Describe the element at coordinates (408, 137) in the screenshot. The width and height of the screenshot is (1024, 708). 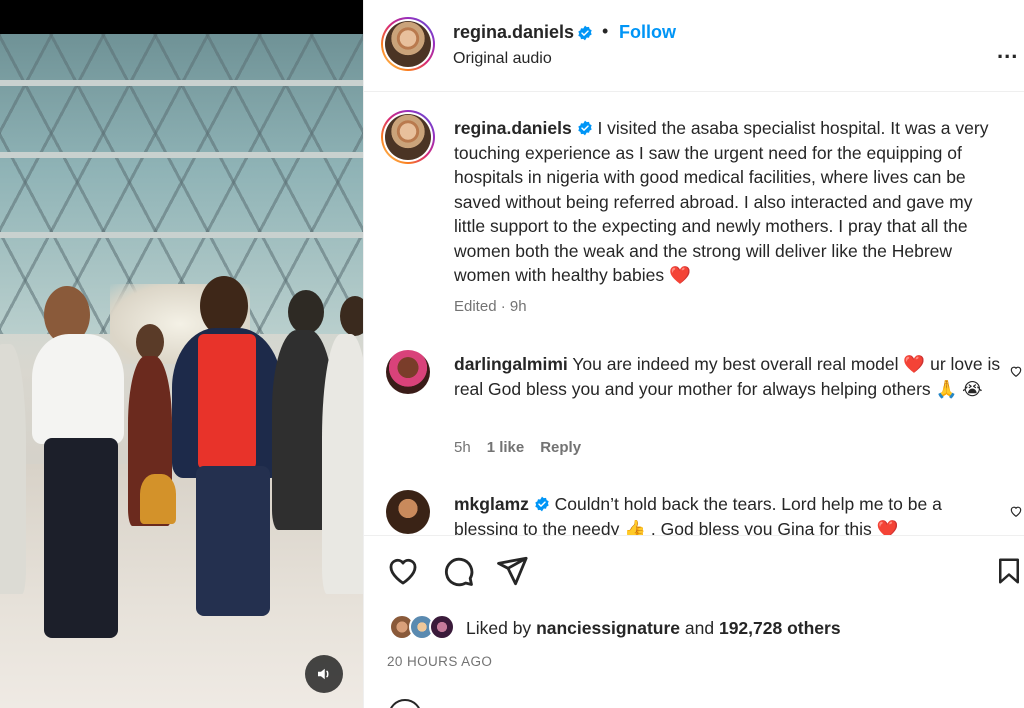
I see `caption-avatar` at that location.